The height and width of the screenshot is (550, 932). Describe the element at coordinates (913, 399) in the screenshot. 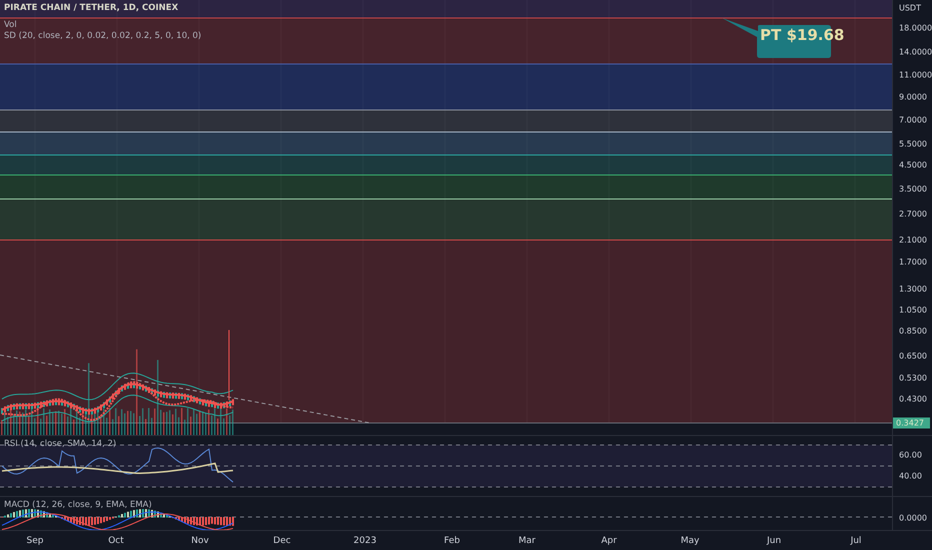

I see `price-tick-label: 0.4300` at that location.